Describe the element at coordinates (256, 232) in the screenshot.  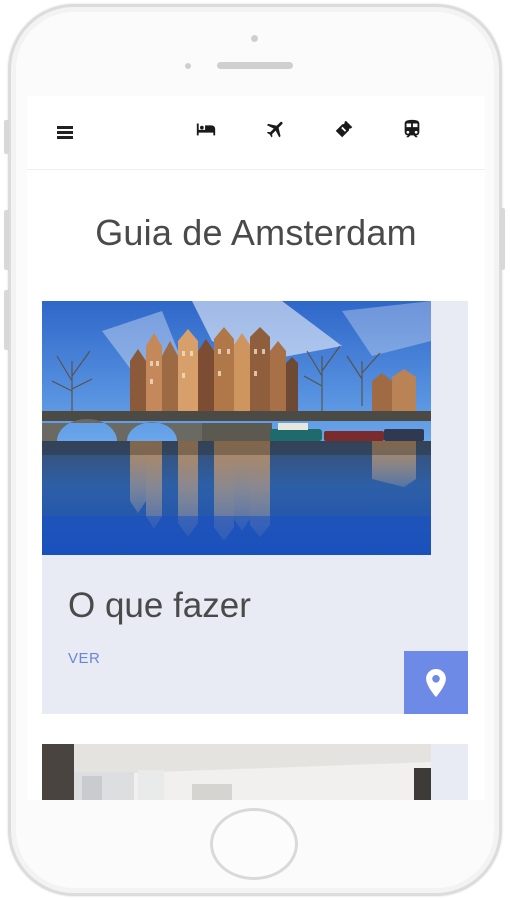
I see `page-title: Guia de Amsterdam` at that location.